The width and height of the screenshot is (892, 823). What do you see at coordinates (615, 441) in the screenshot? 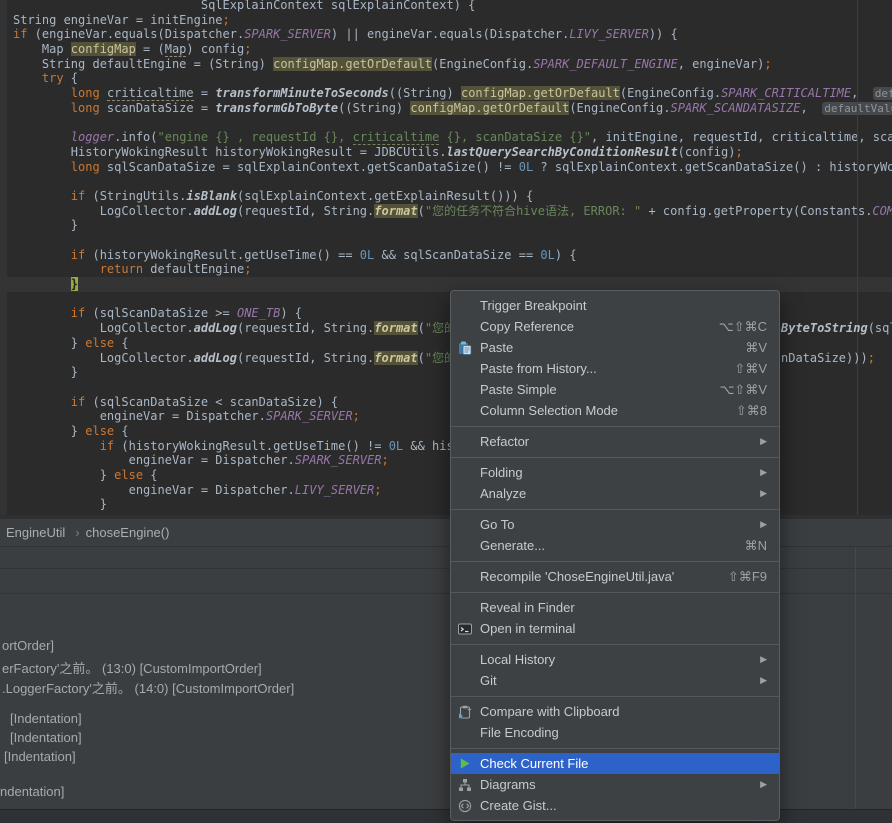
I see `menu-item-refactor: Refactor ▶` at bounding box center [615, 441].